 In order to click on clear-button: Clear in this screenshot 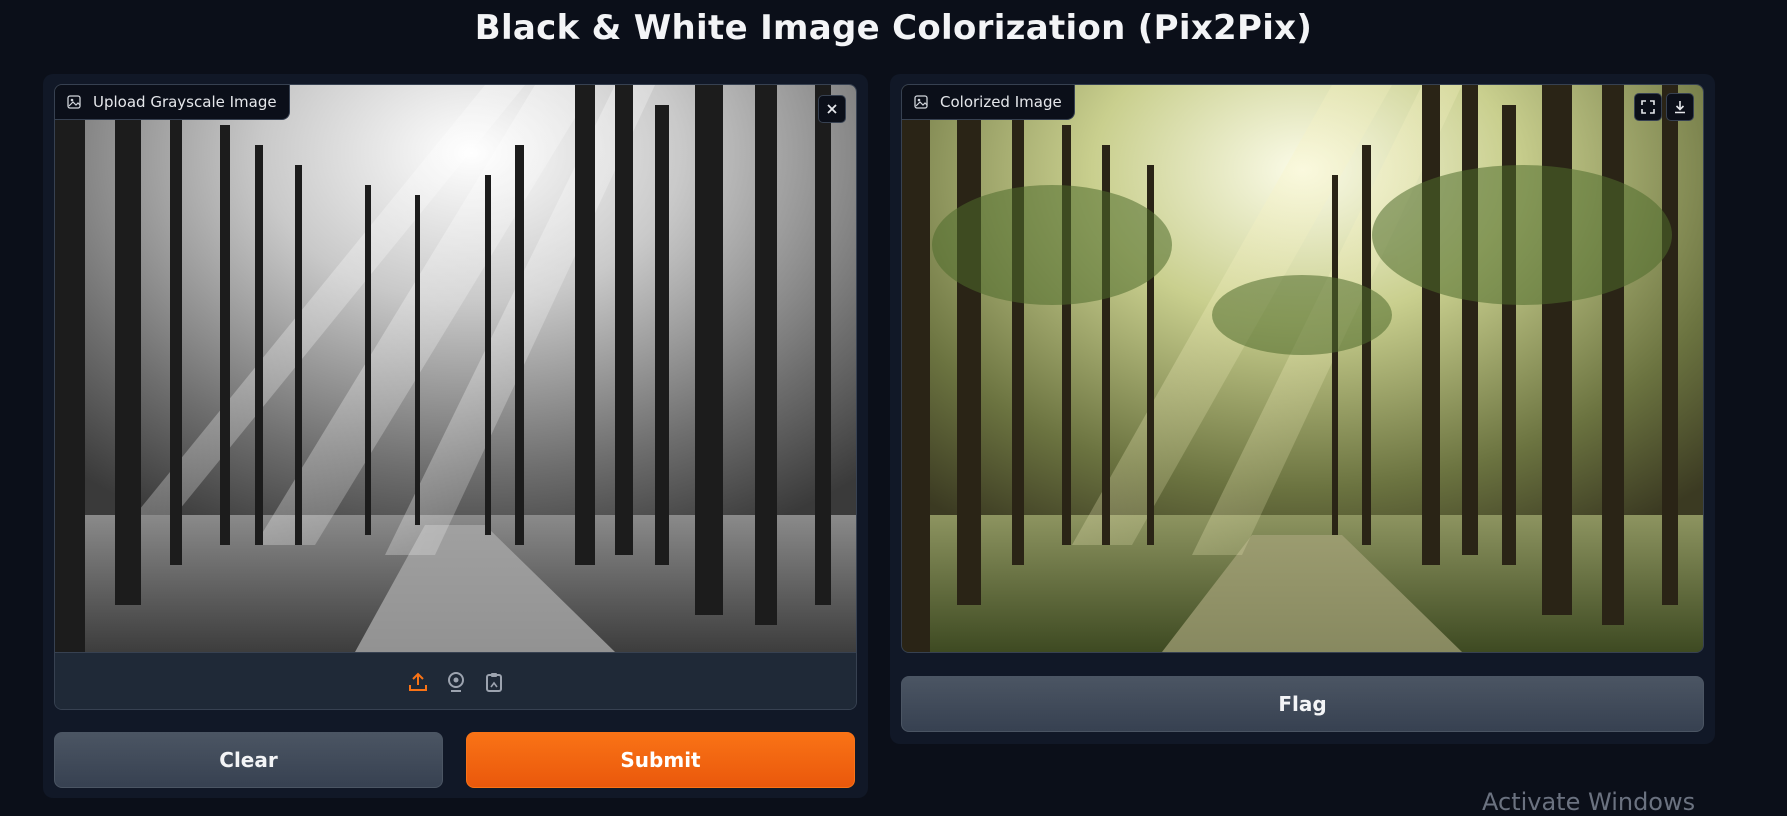, I will do `click(248, 760)`.